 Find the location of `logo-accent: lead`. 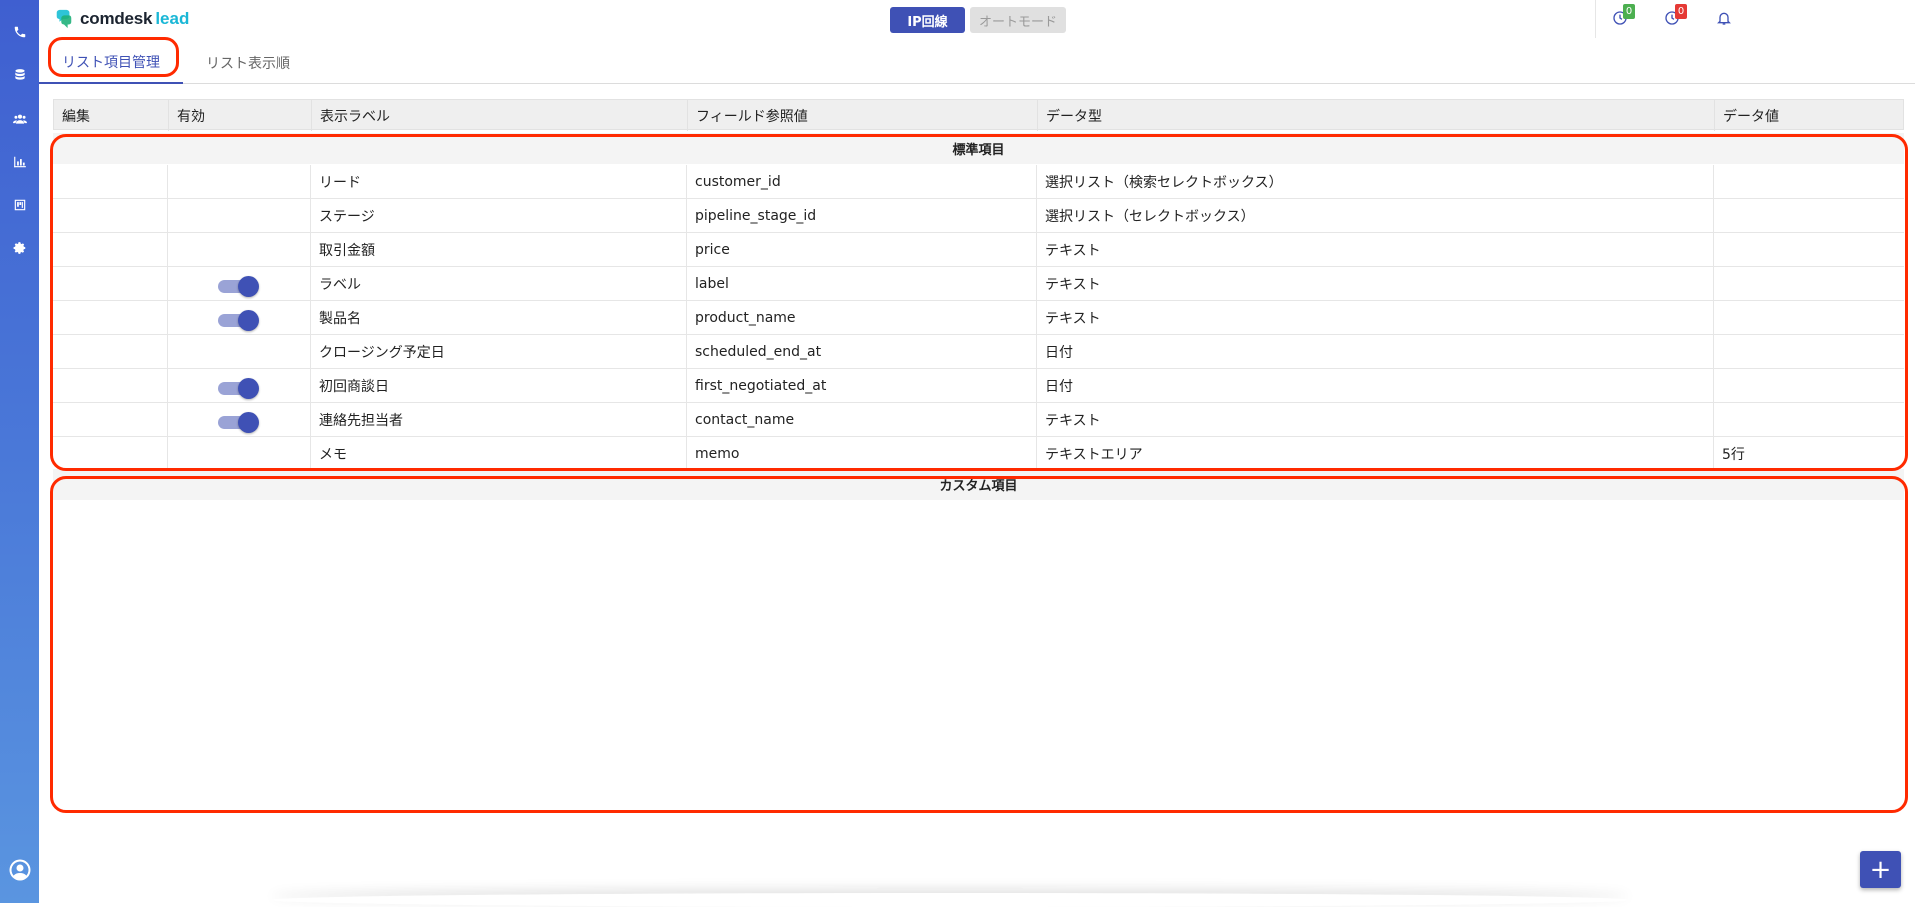

logo-accent: lead is located at coordinates (172, 18).